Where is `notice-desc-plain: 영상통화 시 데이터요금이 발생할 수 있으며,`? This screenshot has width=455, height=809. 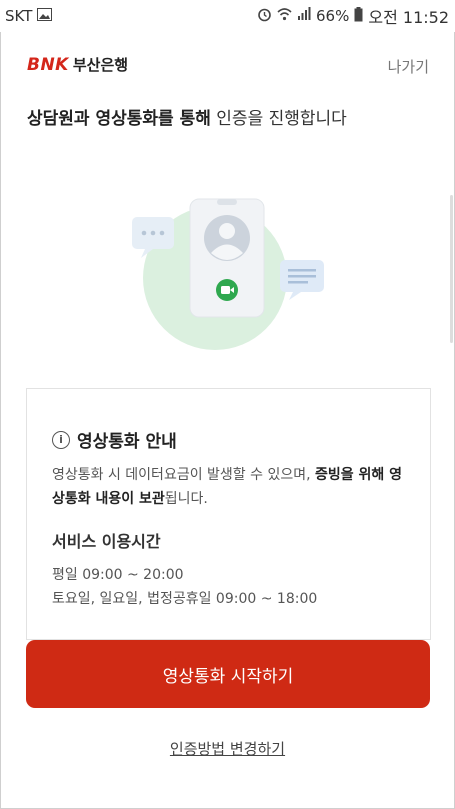 notice-desc-plain: 영상통화 시 데이터요금이 발생할 수 있으며, is located at coordinates (183, 475).